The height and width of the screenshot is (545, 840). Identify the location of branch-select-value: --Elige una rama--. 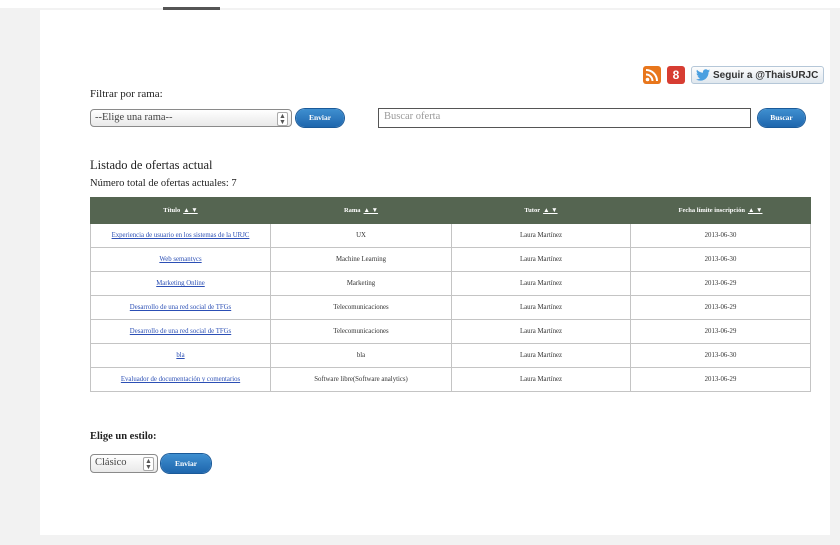
(134, 117).